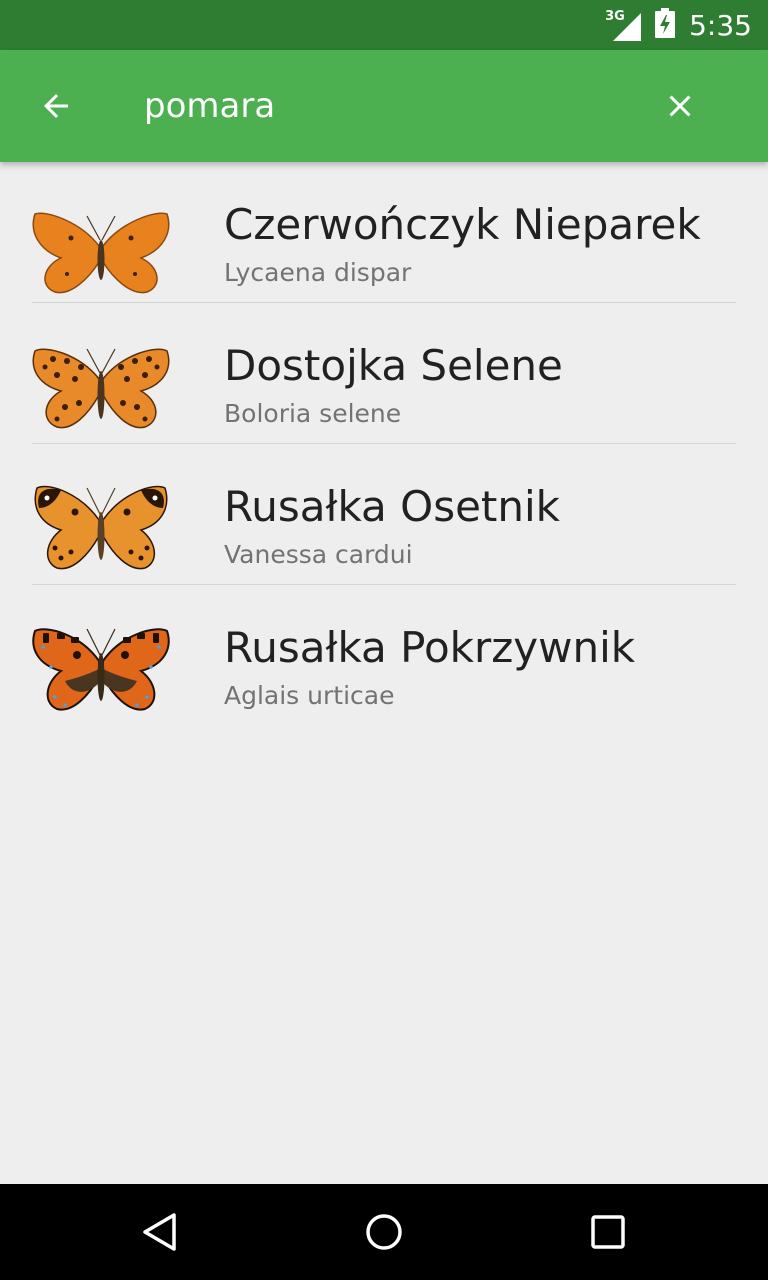 This screenshot has width=768, height=1280. I want to click on species-latin-name: Lycaena dispar, so click(318, 272).